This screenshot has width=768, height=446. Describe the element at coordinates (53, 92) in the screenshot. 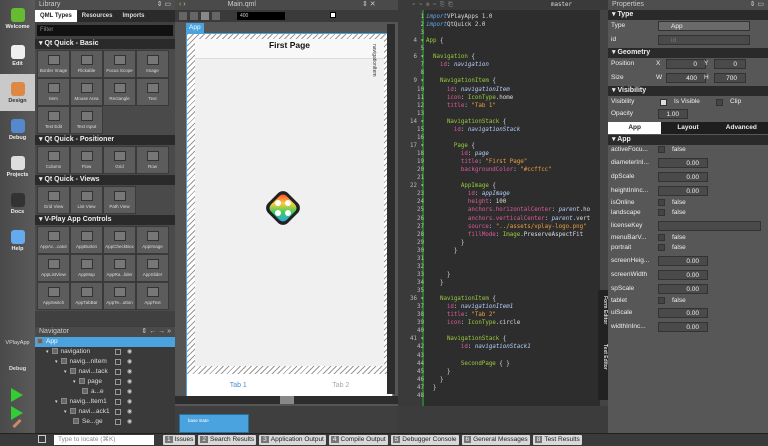

I see `library-item: Item` at that location.